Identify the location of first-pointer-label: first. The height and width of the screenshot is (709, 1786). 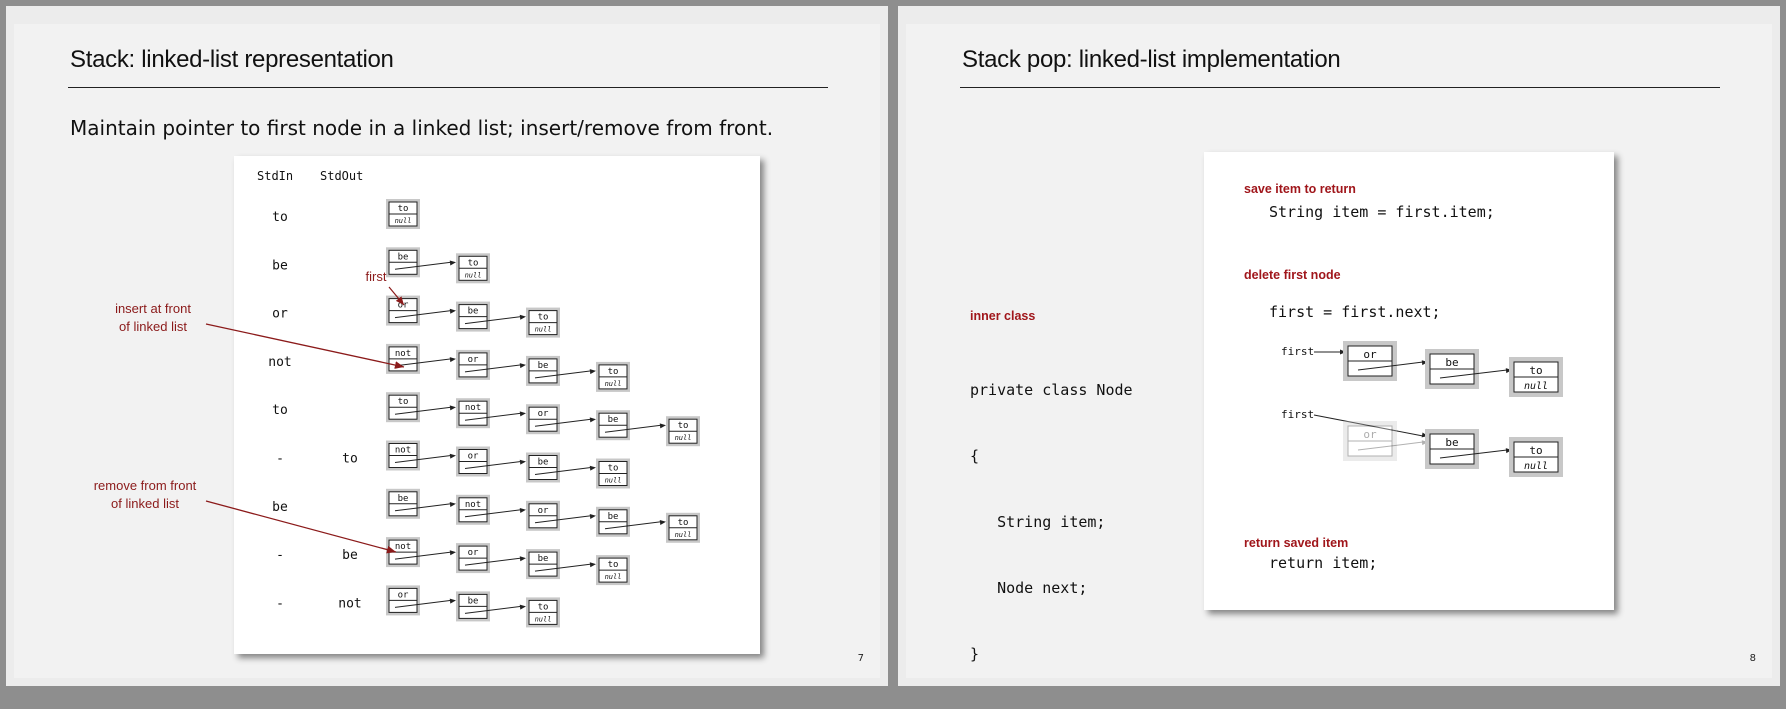
(376, 276).